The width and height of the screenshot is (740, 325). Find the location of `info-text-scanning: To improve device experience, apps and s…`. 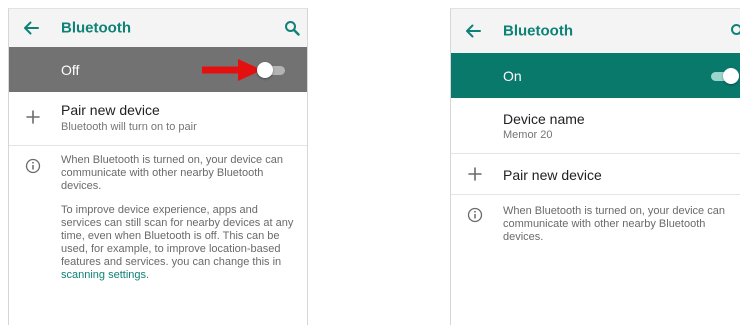

info-text-scanning: To improve device experience, apps and s… is located at coordinates (179, 243).